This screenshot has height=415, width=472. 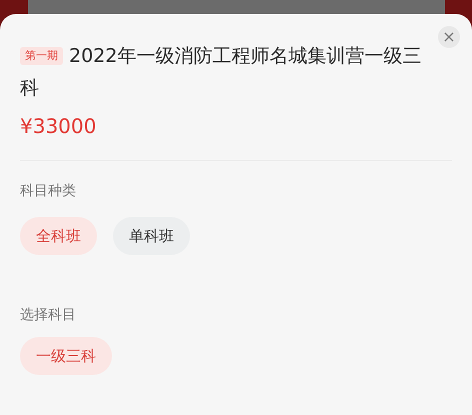 What do you see at coordinates (66, 356) in the screenshot?
I see `option-chip: 一级三科` at bounding box center [66, 356].